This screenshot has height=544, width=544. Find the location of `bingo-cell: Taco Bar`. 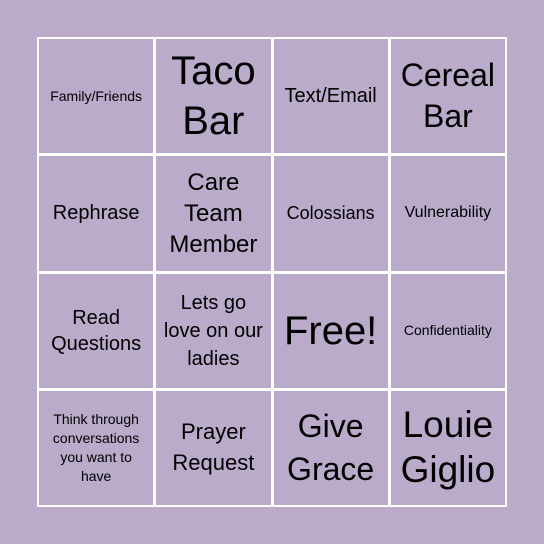

bingo-cell: Taco Bar is located at coordinates (213, 96).